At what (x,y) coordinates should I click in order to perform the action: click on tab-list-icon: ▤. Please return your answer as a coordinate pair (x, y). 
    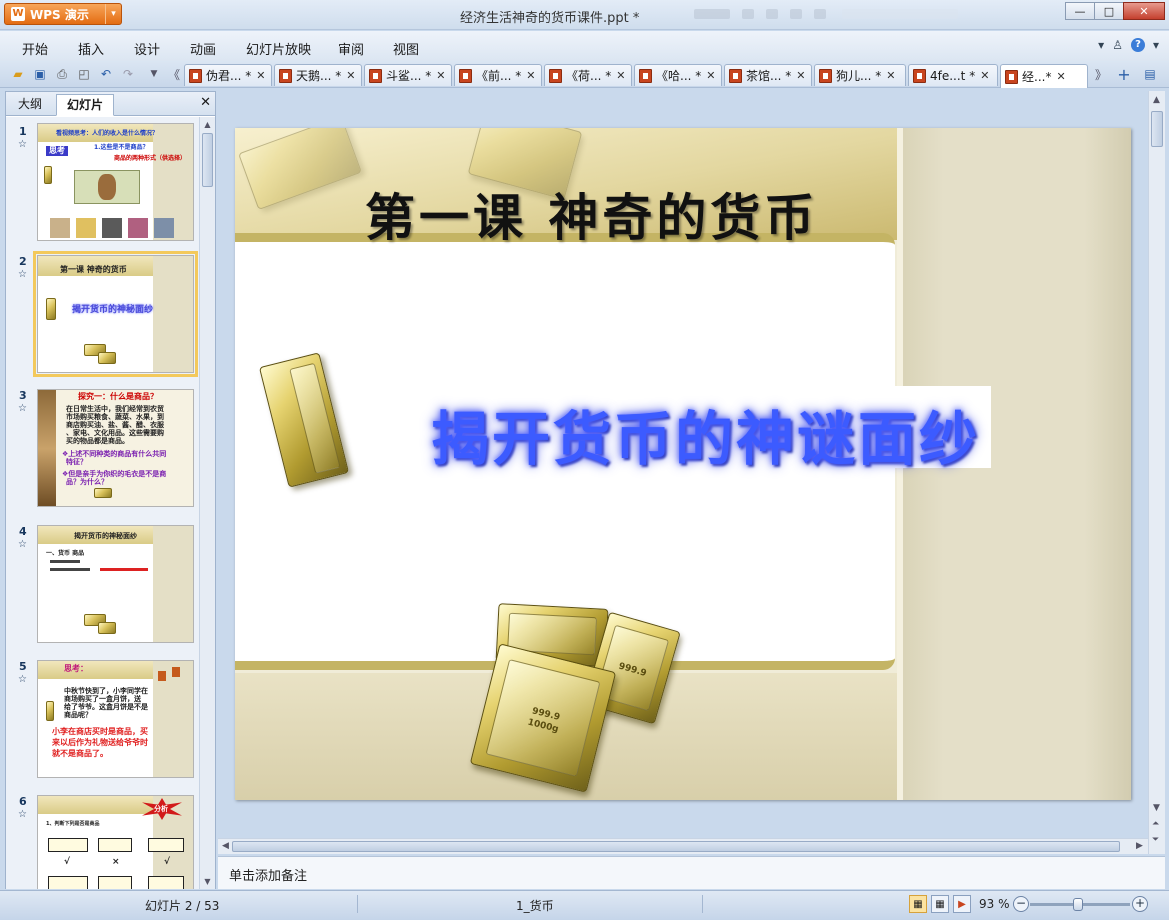
    Looking at the image, I should click on (1150, 74).